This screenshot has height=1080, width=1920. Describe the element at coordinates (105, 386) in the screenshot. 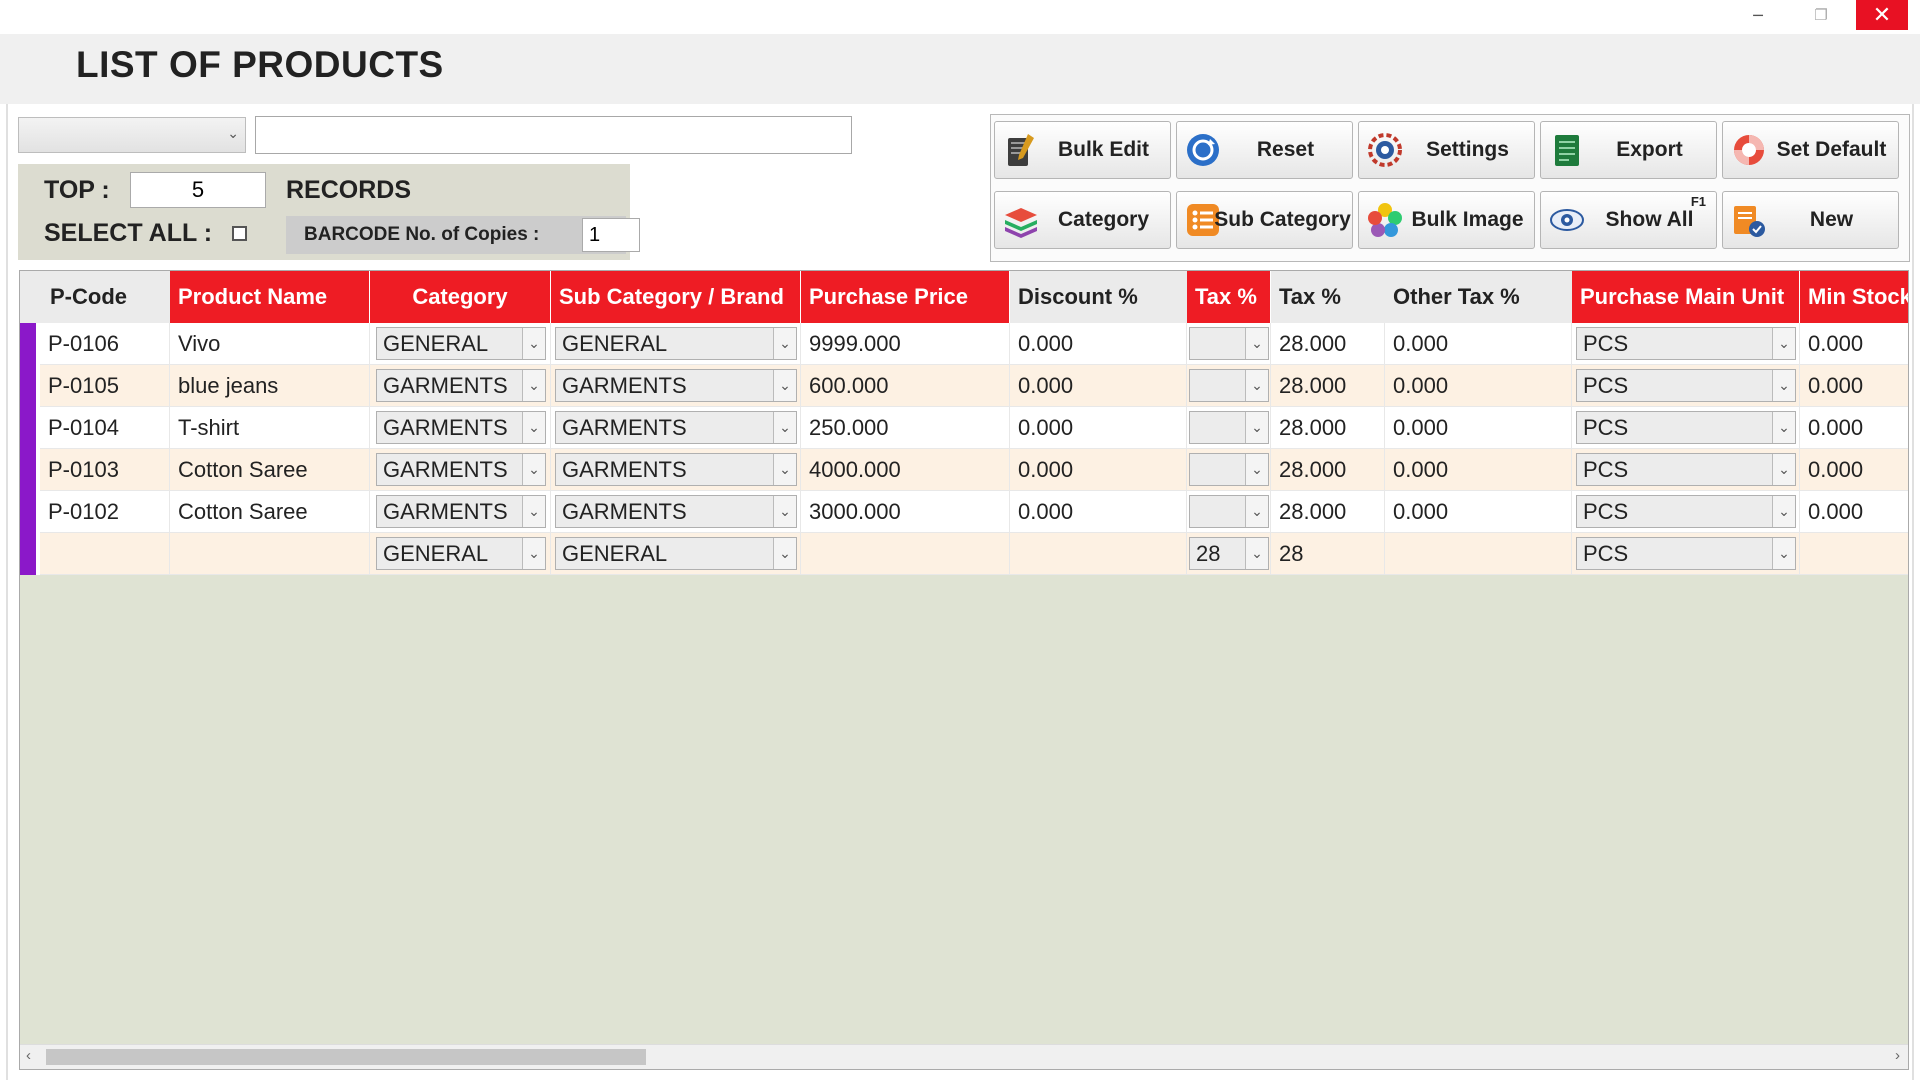

I see `p-code-cell: P-0105` at that location.